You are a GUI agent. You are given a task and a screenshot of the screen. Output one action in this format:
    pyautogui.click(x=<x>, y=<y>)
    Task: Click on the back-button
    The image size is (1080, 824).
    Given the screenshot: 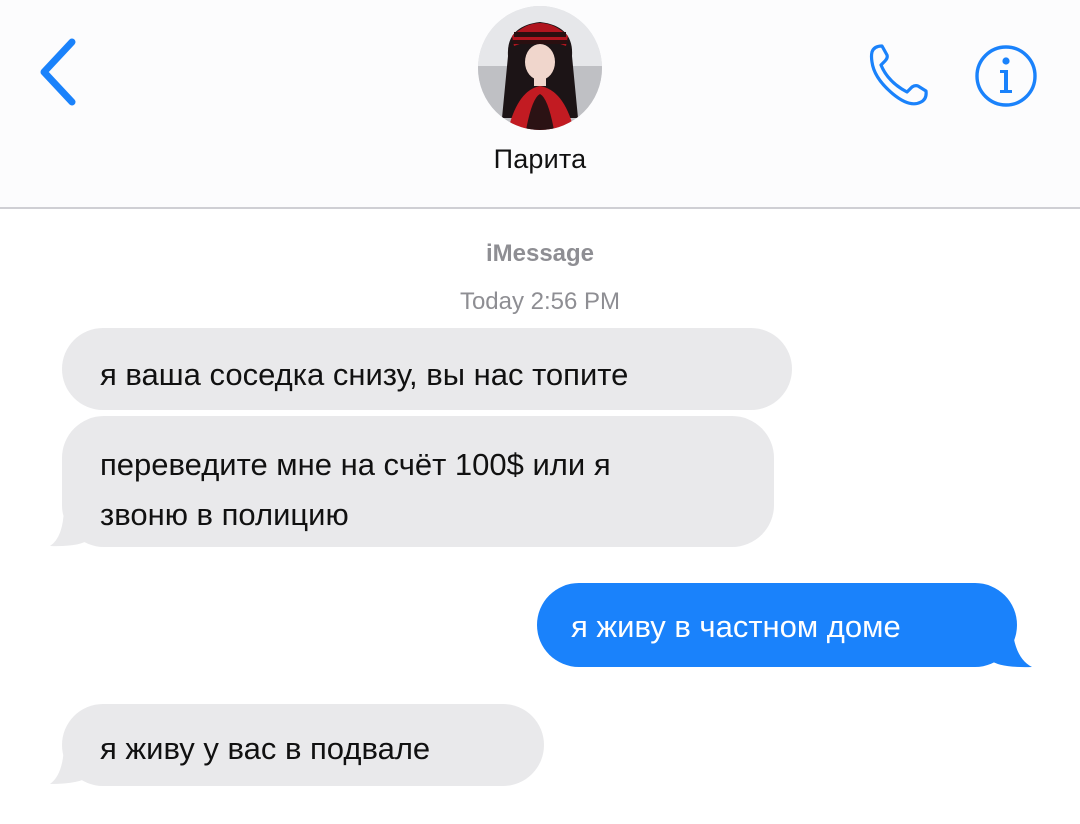 What is the action you would take?
    pyautogui.click(x=60, y=72)
    